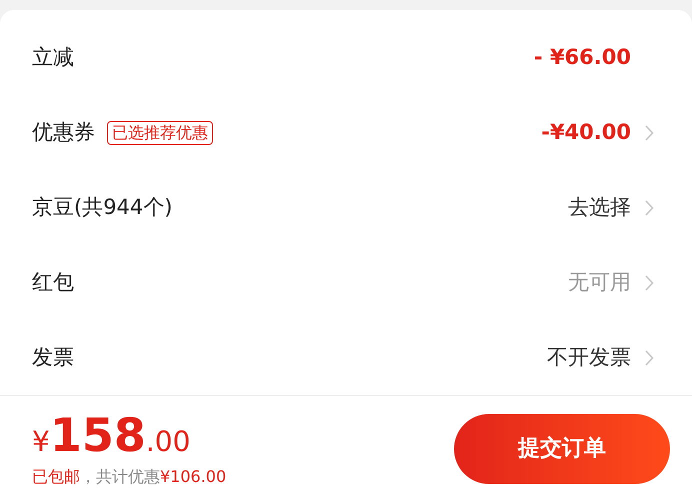  I want to click on option-row: 发票 不开发票, so click(346, 357).